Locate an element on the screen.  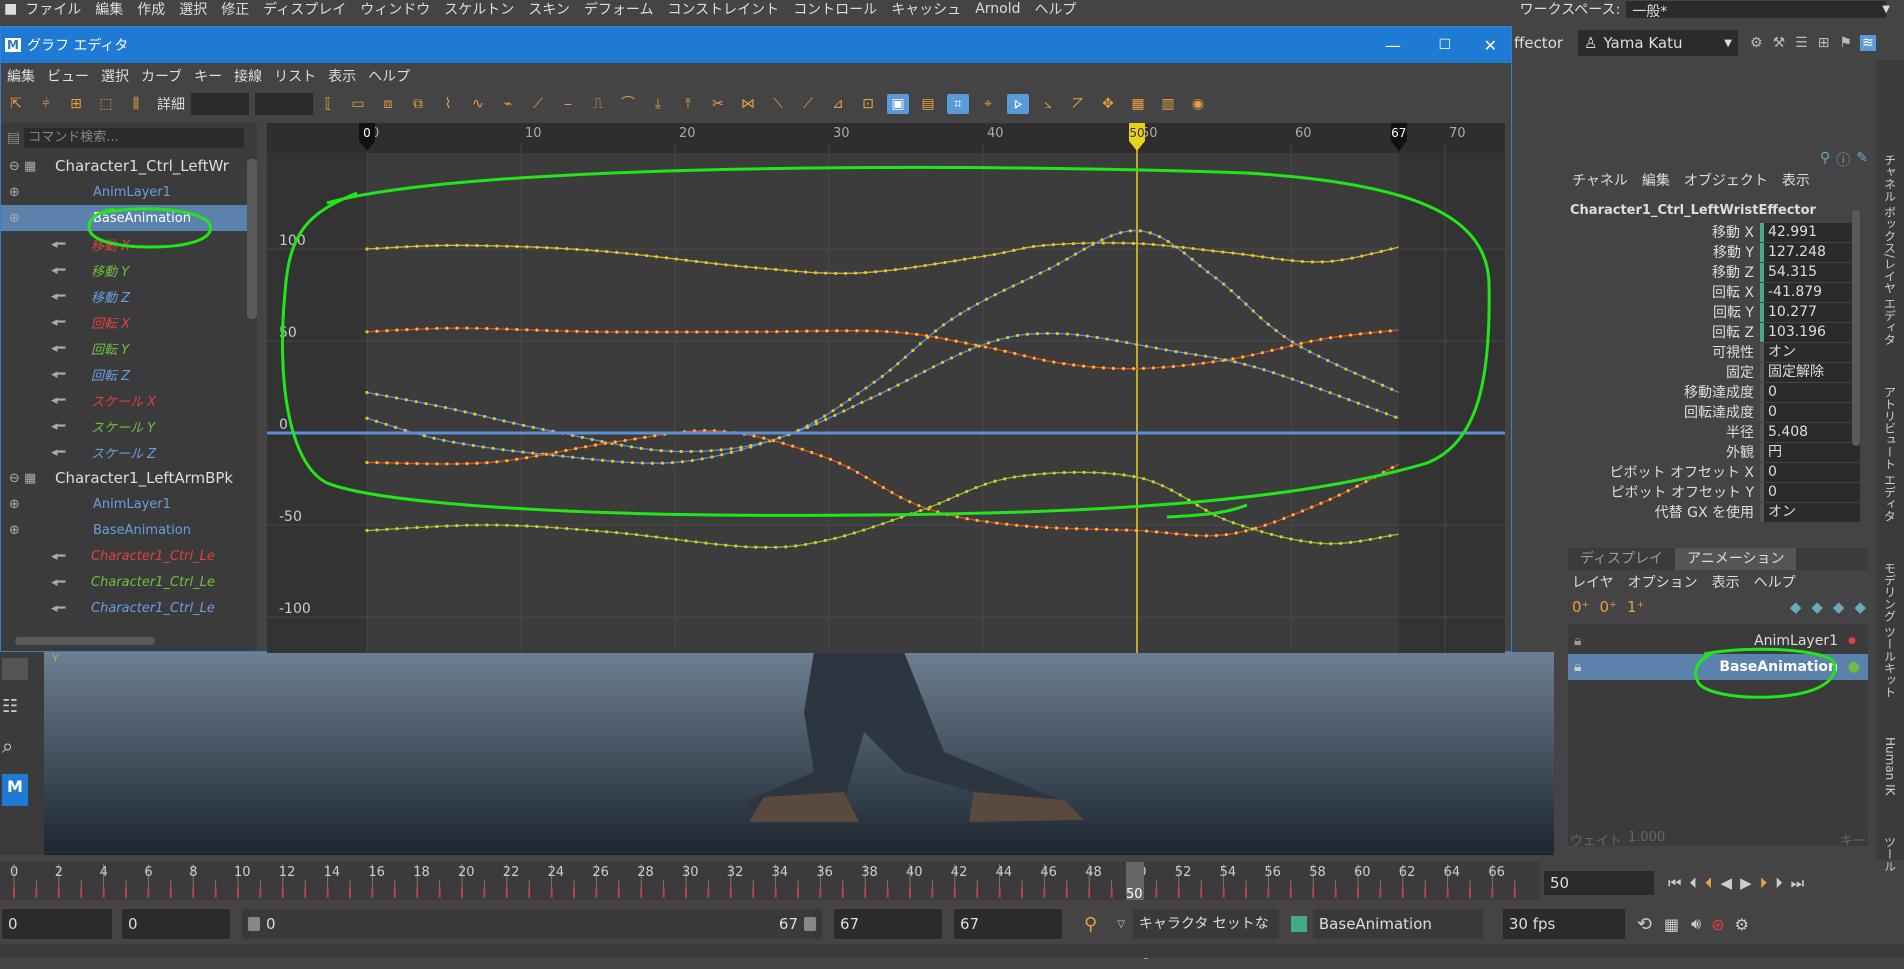
menu-file: ファイル is located at coordinates (53, 9).